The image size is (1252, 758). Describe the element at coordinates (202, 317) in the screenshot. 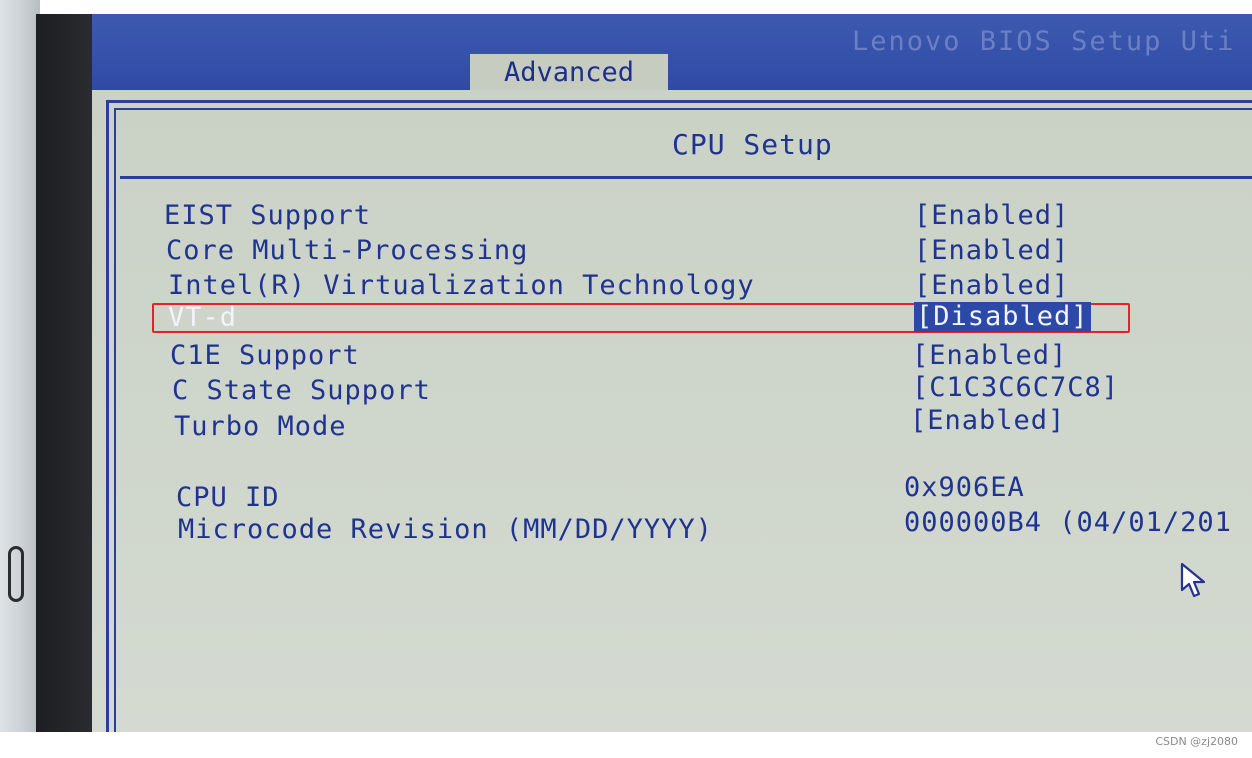

I see `setting-label-vt-d: VT-d` at that location.